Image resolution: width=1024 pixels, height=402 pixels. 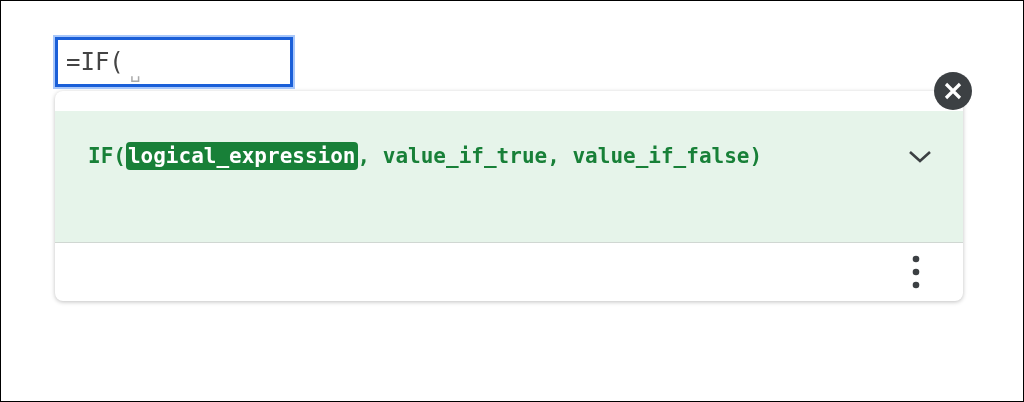 I want to click on formula-input: =IF( ␣, so click(x=174, y=62).